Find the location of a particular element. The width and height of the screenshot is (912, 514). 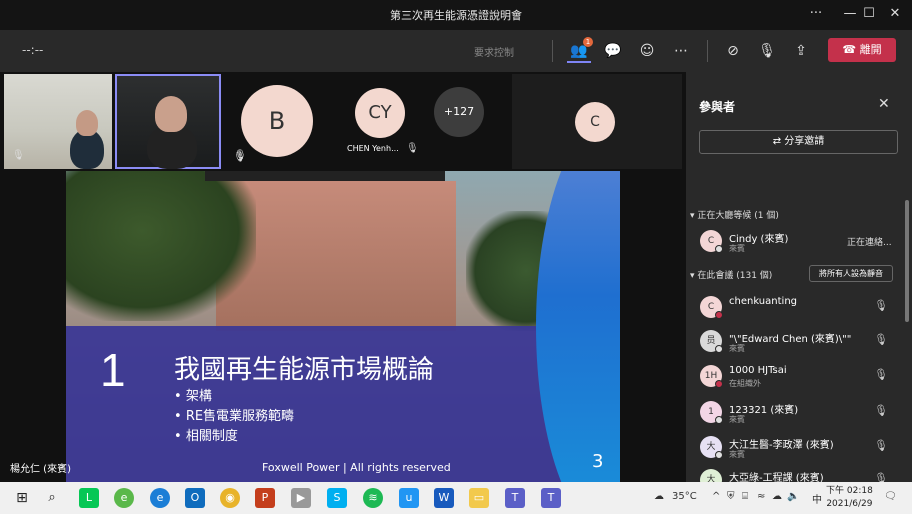

participant-row: 大 大亞綠-工程課 (來賓) 🎙 is located at coordinates (799, 473).